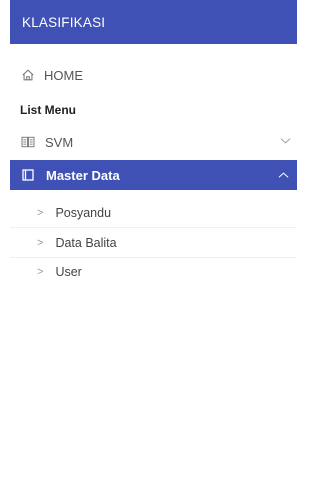  I want to click on book-icon, so click(28, 142).